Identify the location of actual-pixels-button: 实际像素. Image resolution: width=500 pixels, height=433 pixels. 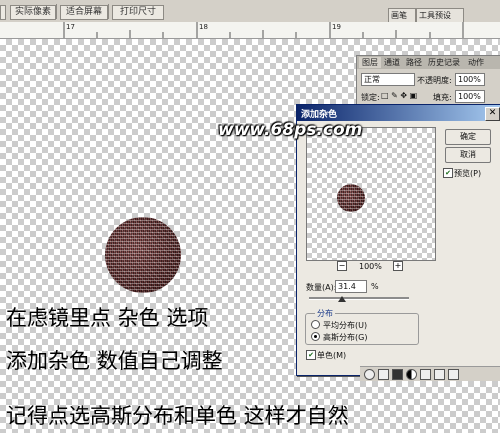
(33, 12).